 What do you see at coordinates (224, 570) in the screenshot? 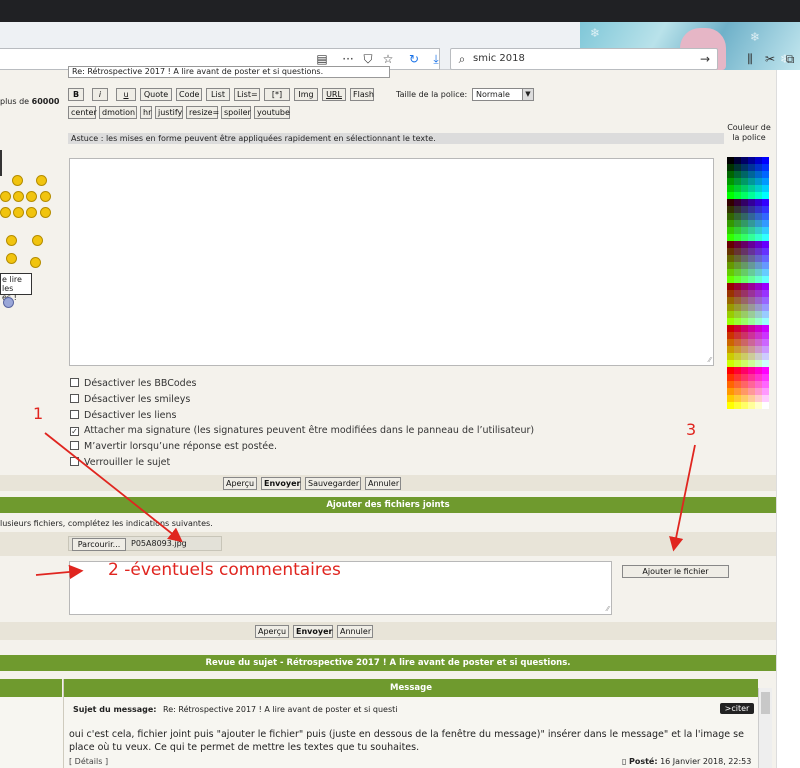
I see `annotation-text-2: 2 -éventuels commentaires` at bounding box center [224, 570].